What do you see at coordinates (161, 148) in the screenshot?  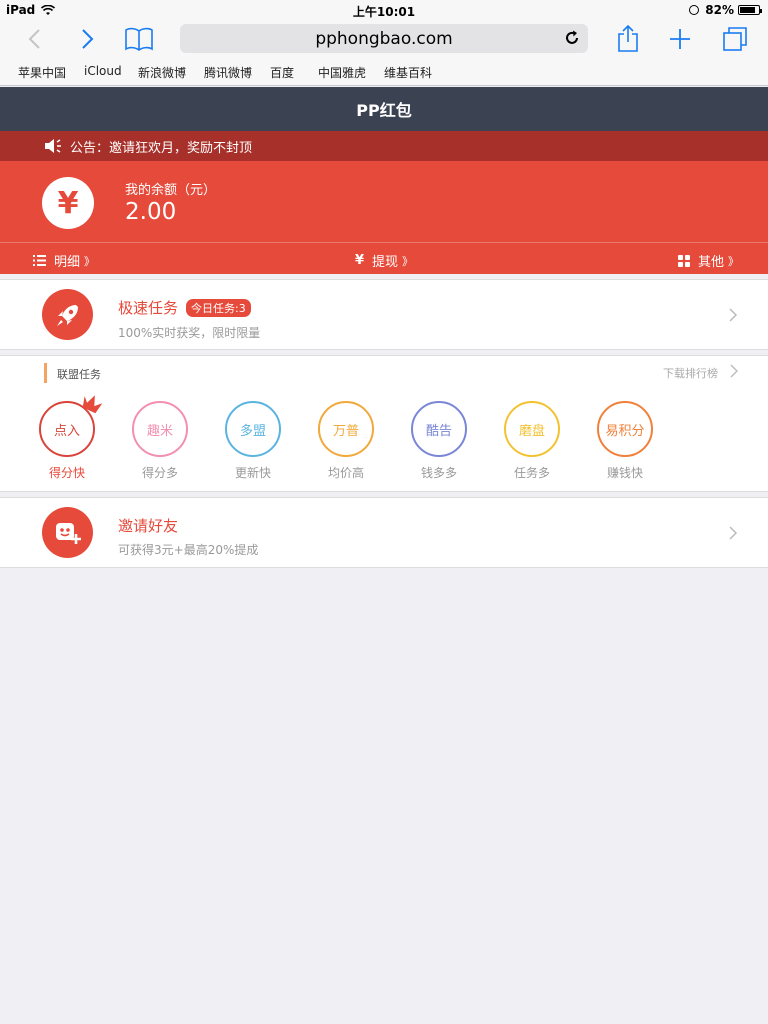 I see `announcement-text: 公告：邀请狂欢月，奖励不封顶` at bounding box center [161, 148].